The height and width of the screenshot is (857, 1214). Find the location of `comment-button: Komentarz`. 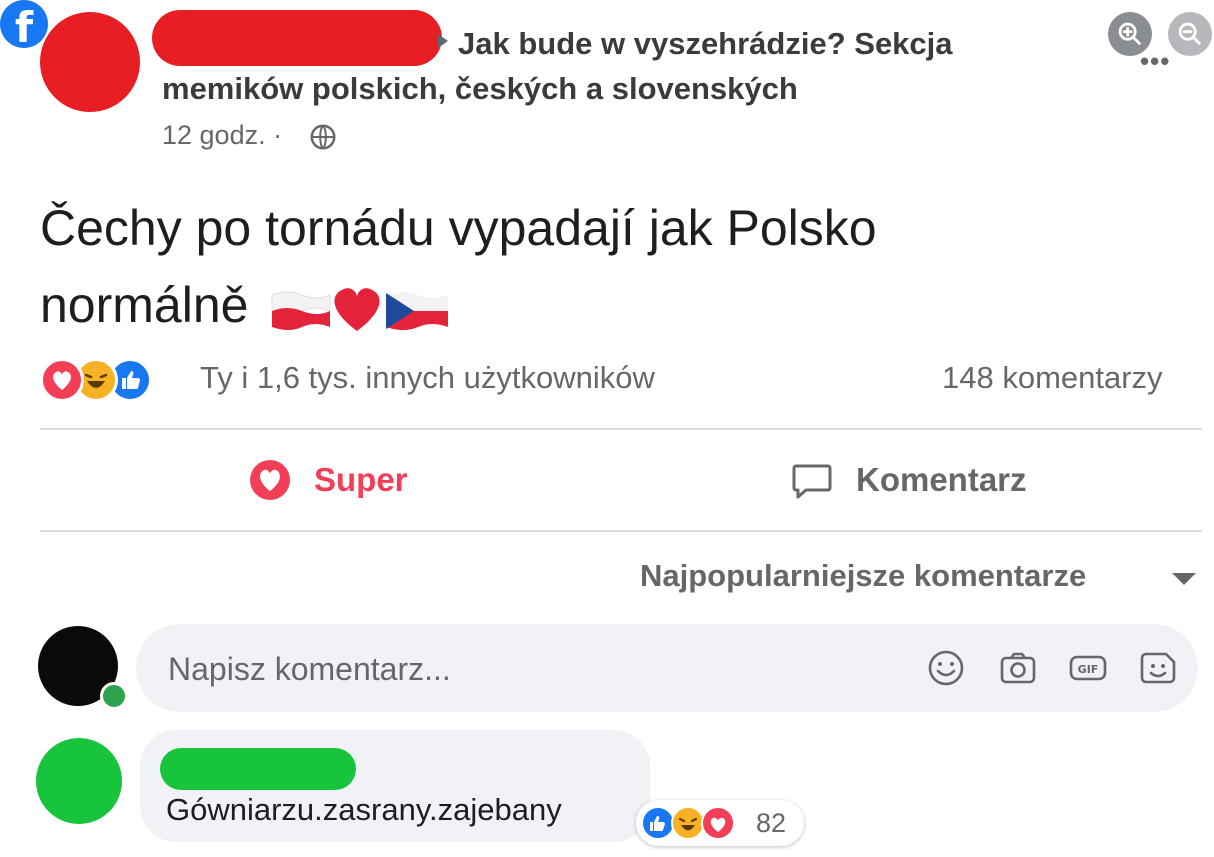

comment-button: Komentarz is located at coordinates (908, 480).